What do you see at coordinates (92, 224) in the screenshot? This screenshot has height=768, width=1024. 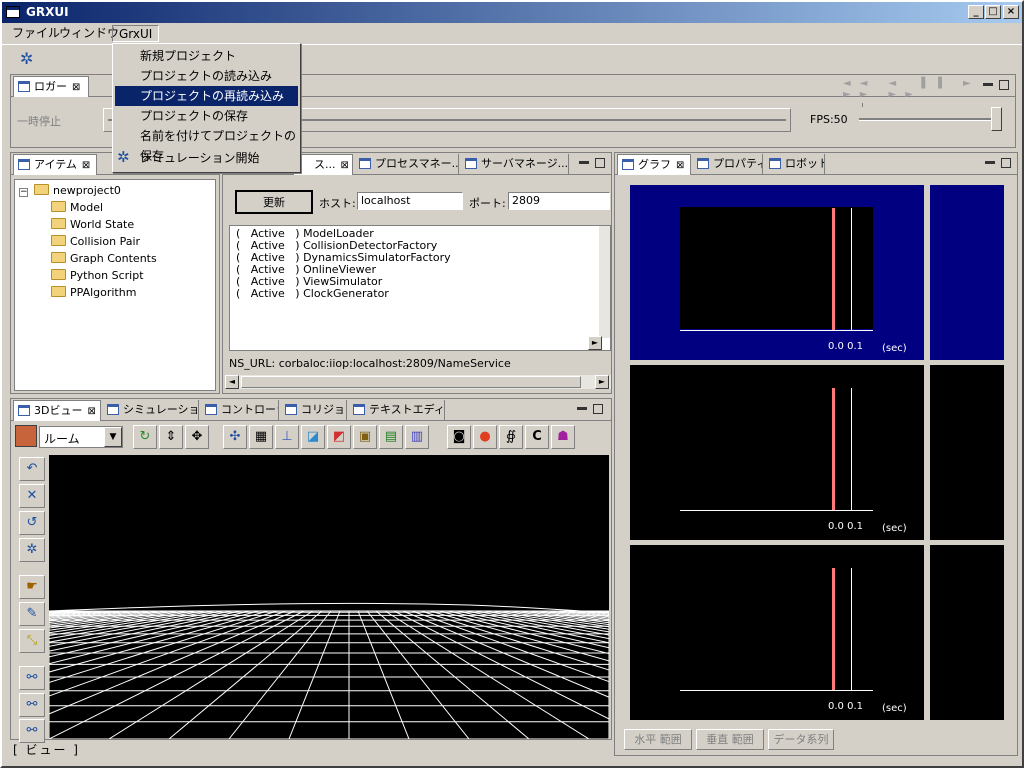 I see `tree-item-world-state: World State` at bounding box center [92, 224].